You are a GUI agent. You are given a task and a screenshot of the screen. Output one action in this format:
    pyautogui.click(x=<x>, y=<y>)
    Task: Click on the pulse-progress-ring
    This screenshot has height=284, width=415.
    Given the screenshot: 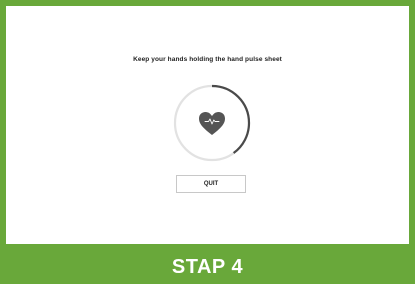 What is the action you would take?
    pyautogui.click(x=212, y=123)
    